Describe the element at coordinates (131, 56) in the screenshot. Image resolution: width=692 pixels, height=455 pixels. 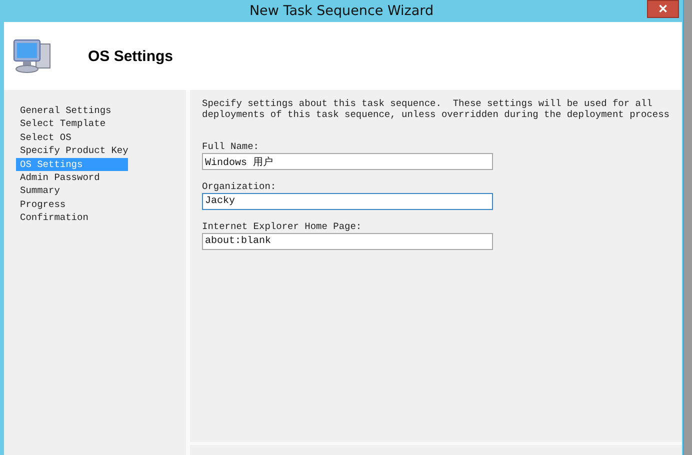
I see `page-title: OS Settings` at that location.